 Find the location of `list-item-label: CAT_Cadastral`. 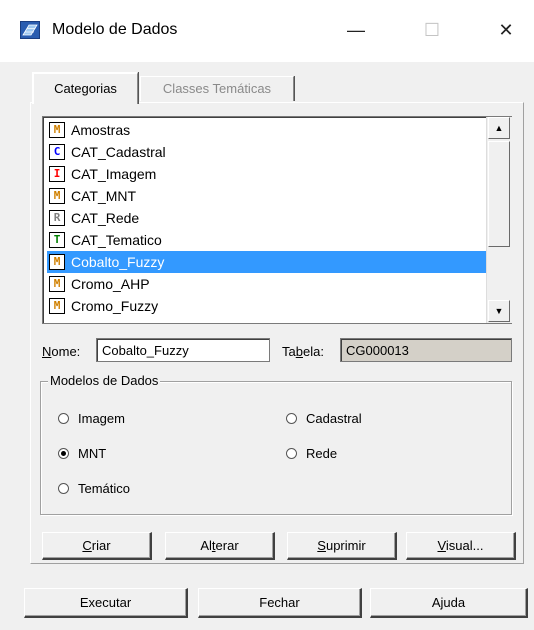

list-item-label: CAT_Cadastral is located at coordinates (118, 152).